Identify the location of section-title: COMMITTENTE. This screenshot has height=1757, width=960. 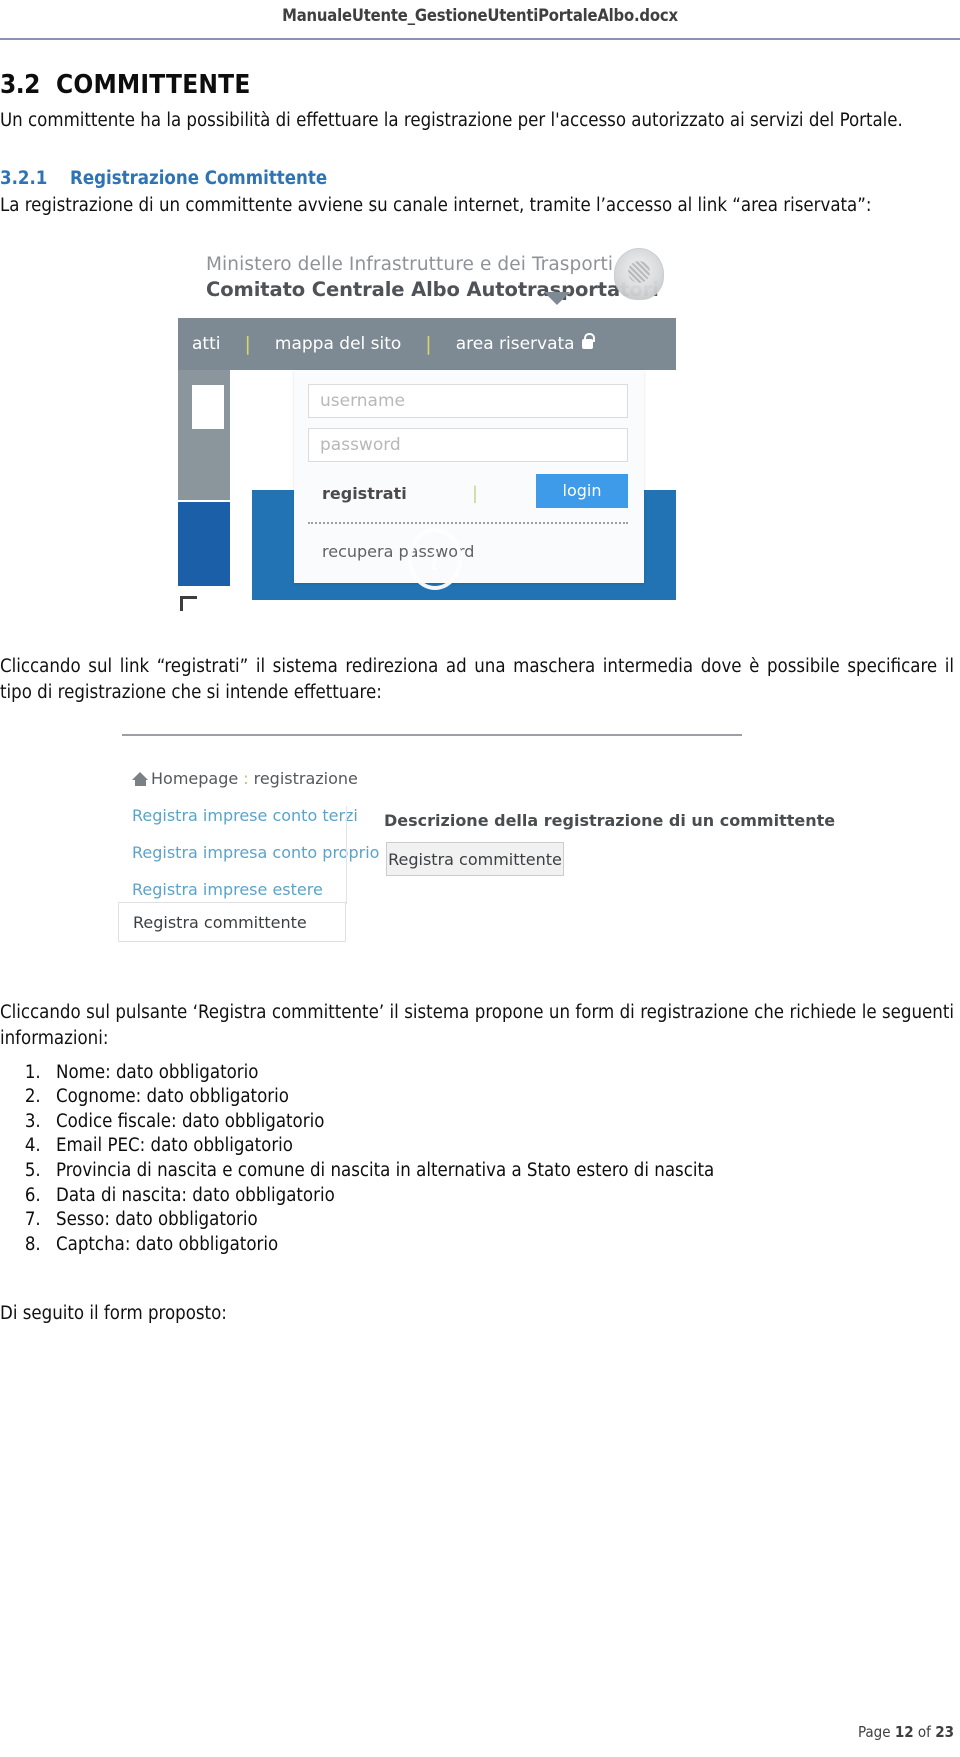
(153, 85).